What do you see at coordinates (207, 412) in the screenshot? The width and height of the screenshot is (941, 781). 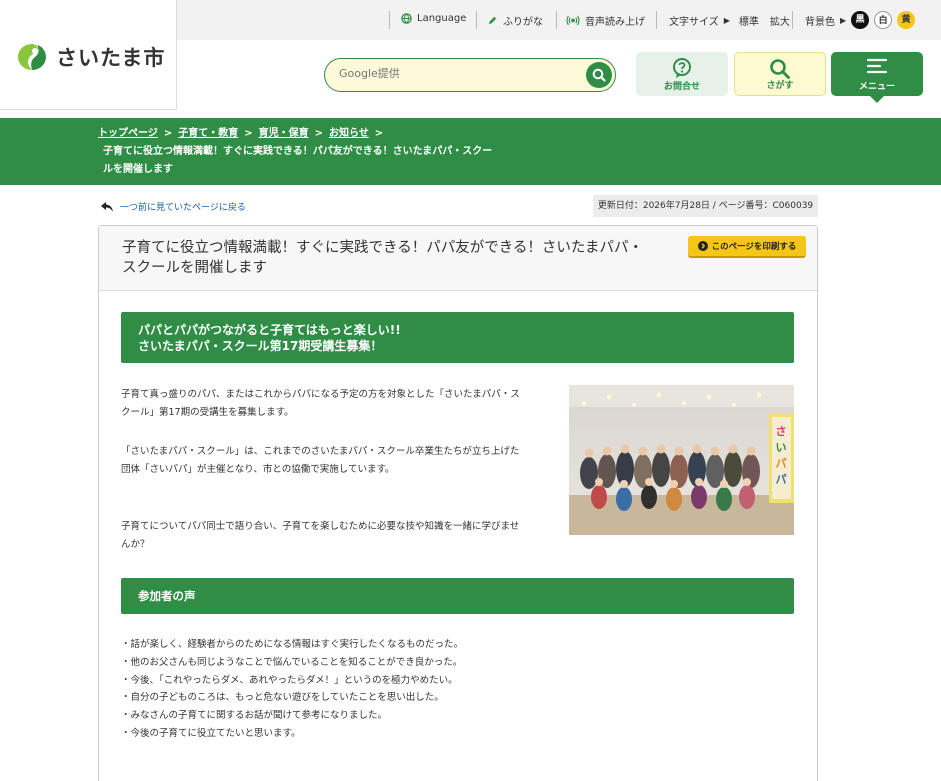 I see `intro-line2: クール」第17期の受講生を募集します。` at bounding box center [207, 412].